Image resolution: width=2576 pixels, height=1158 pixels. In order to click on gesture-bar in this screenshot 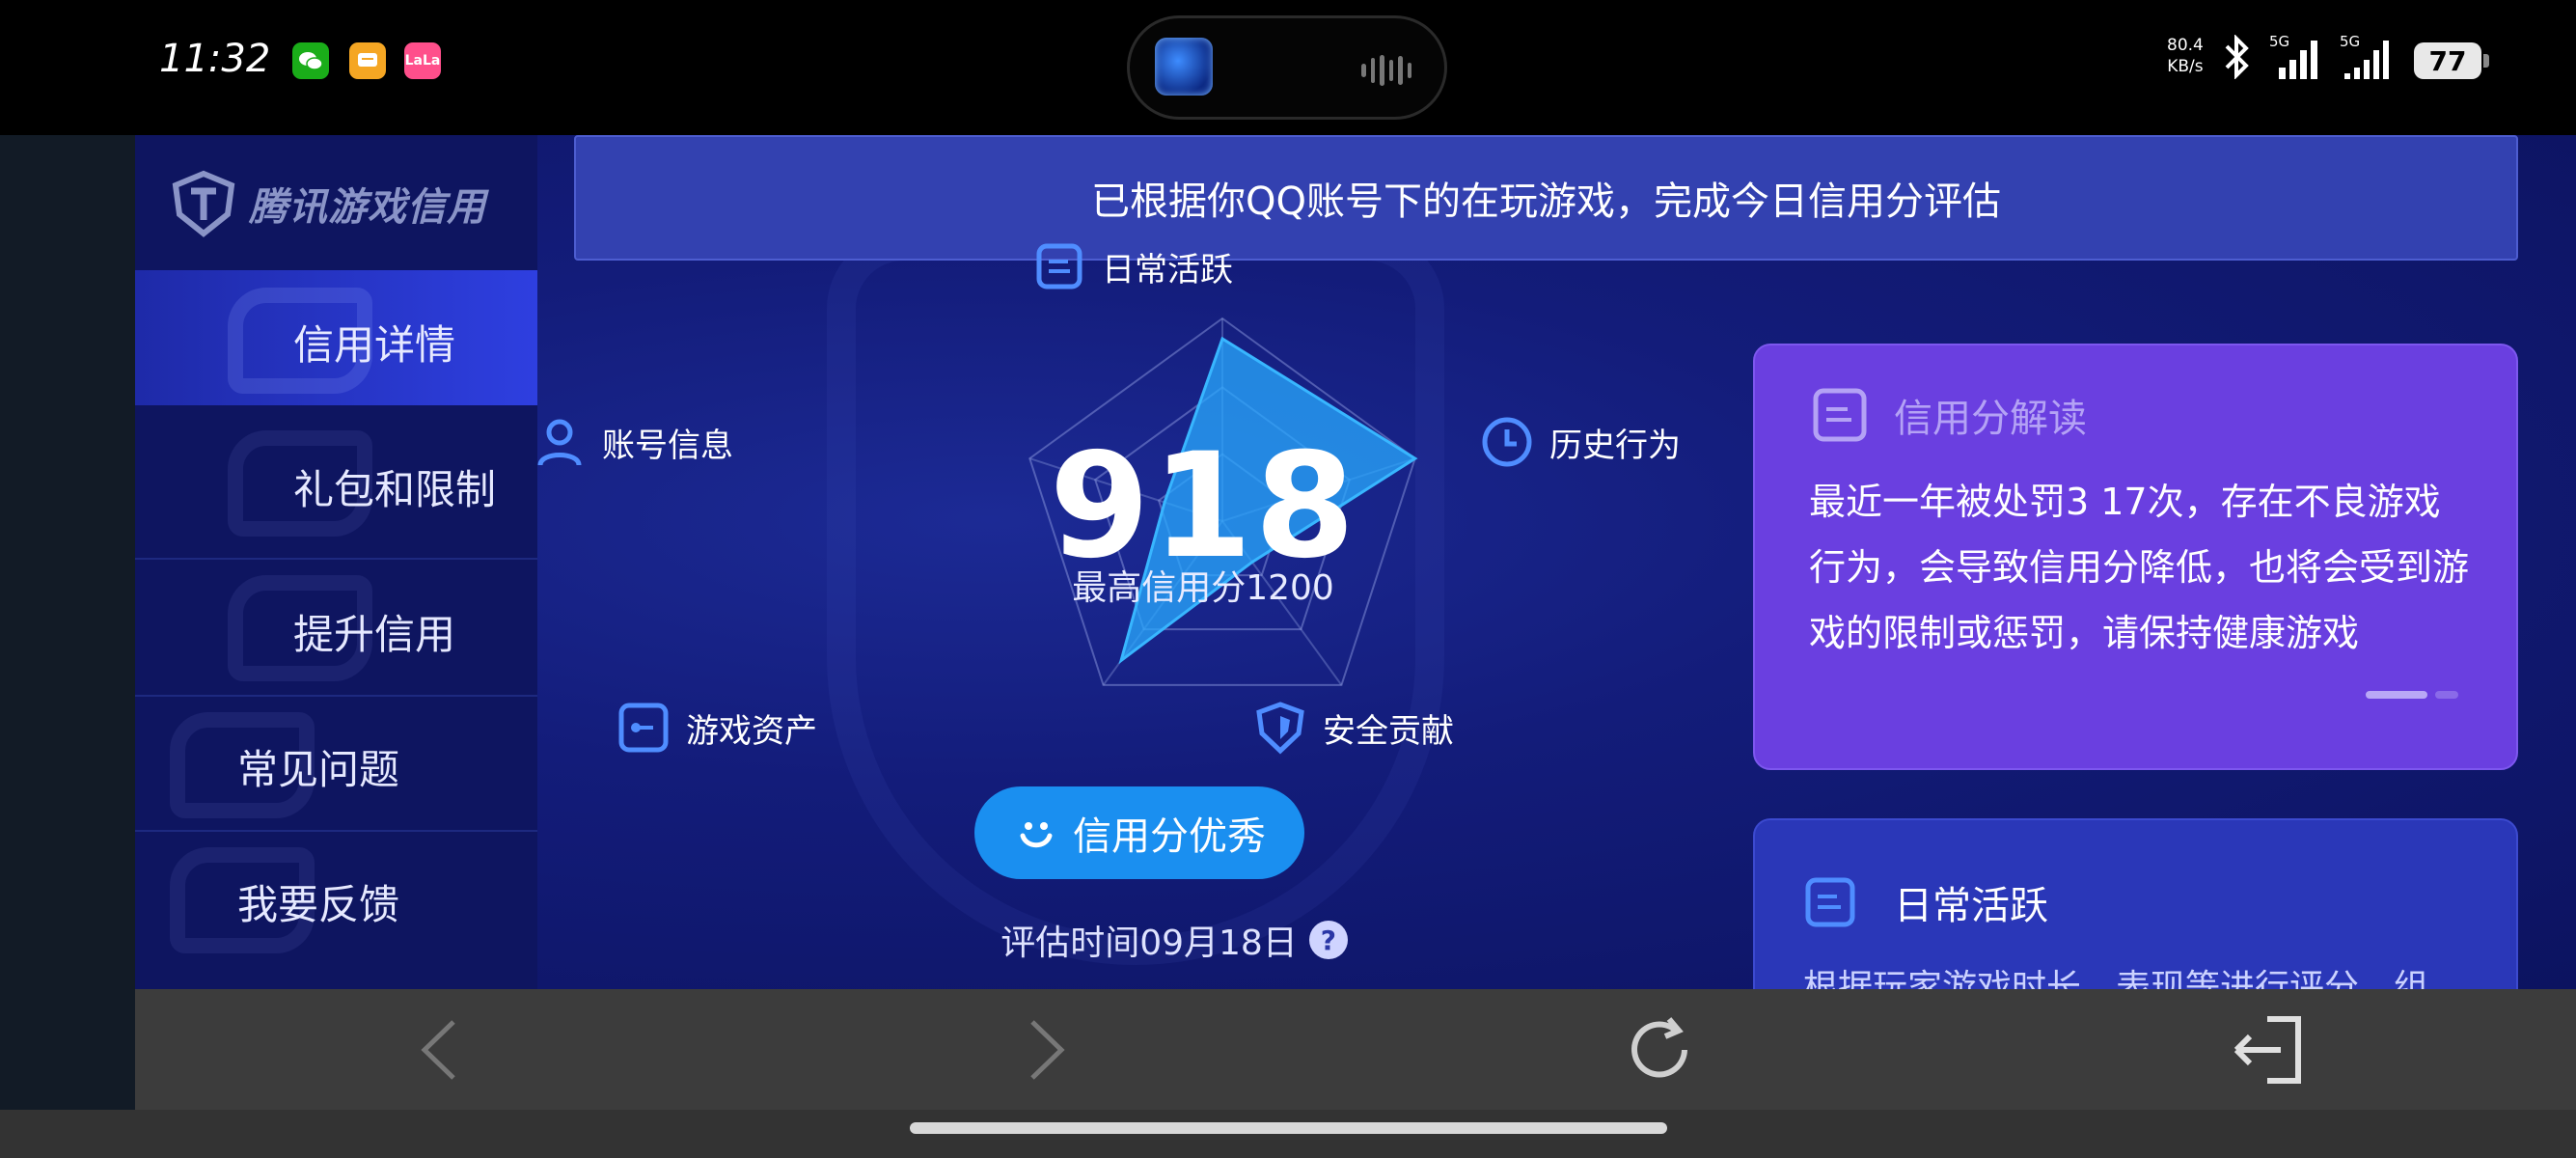, I will do `click(1288, 1134)`.